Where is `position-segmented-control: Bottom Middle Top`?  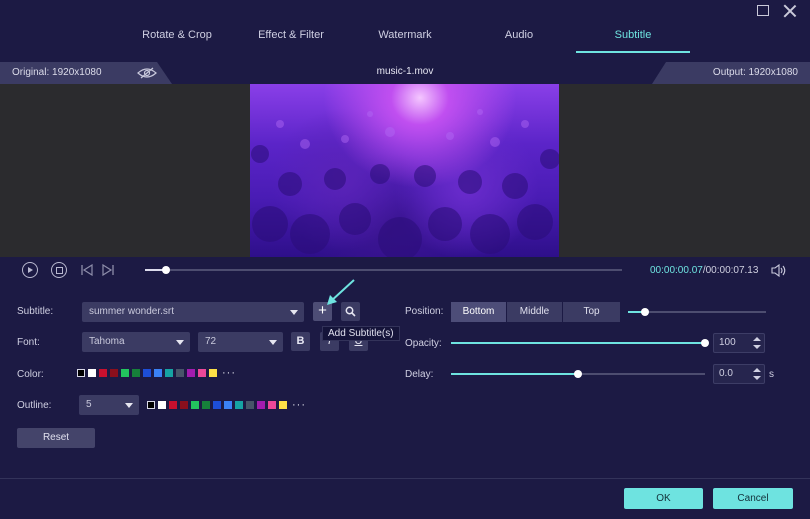
position-segmented-control: Bottom Middle Top is located at coordinates (535, 312).